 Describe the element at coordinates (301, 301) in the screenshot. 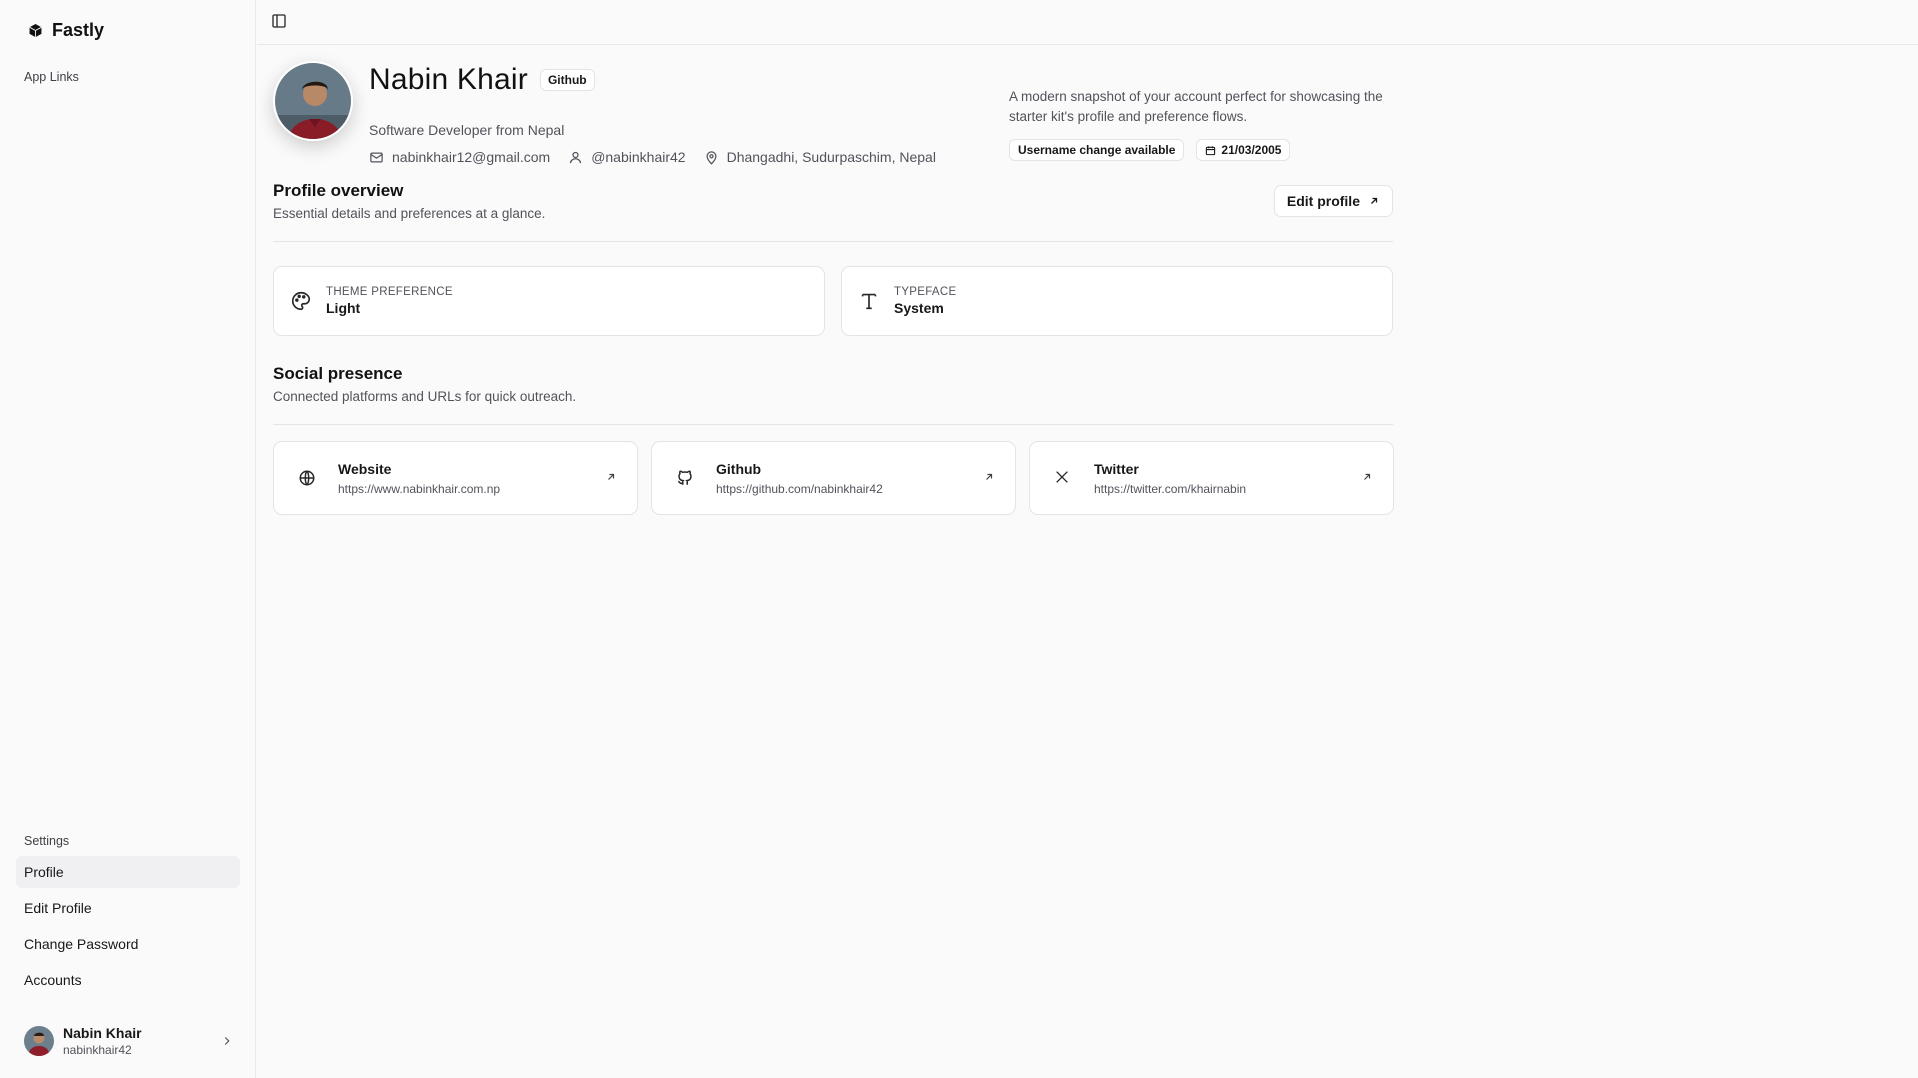

I see `palette-icon` at that location.